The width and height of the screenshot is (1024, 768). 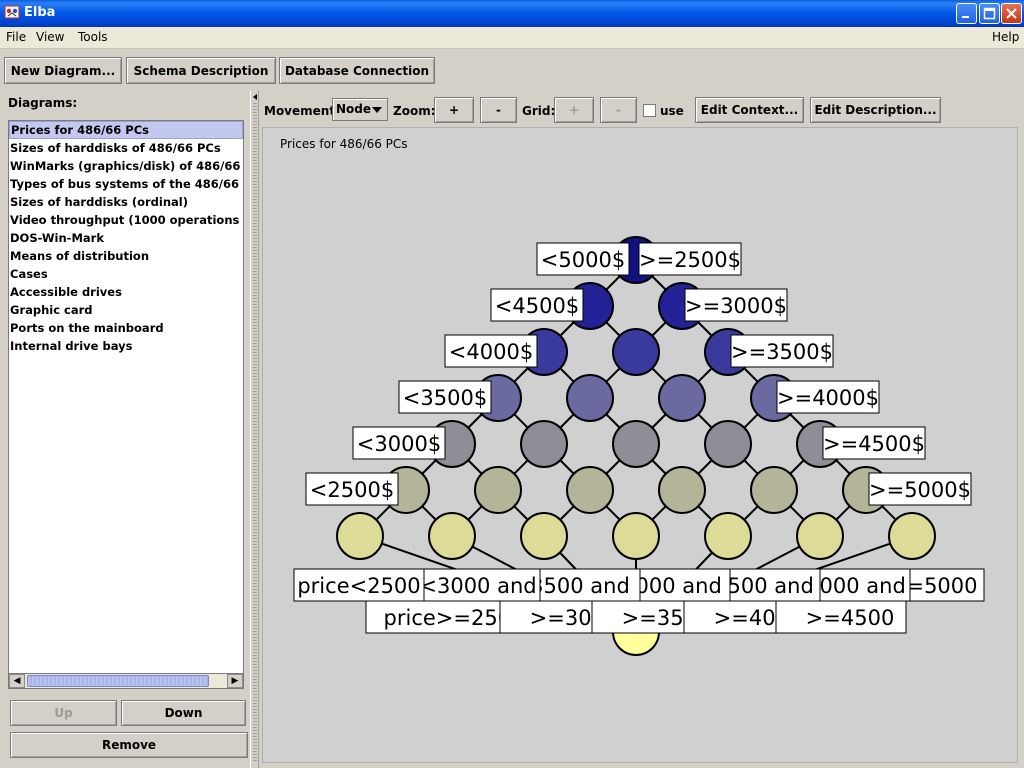 I want to click on object-label: >=4500, so click(x=841, y=617).